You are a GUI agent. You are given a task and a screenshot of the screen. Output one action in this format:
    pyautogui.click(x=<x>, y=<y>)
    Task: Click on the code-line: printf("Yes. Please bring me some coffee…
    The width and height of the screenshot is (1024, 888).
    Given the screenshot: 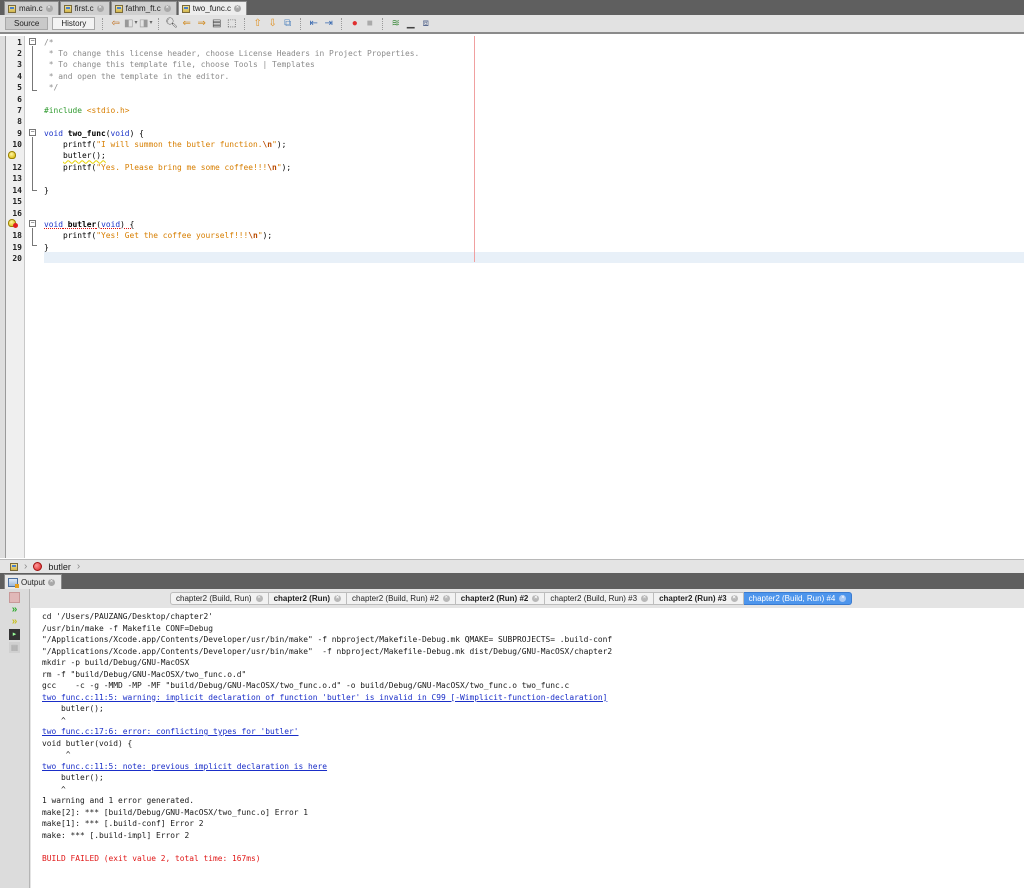 What is the action you would take?
    pyautogui.click(x=231, y=167)
    